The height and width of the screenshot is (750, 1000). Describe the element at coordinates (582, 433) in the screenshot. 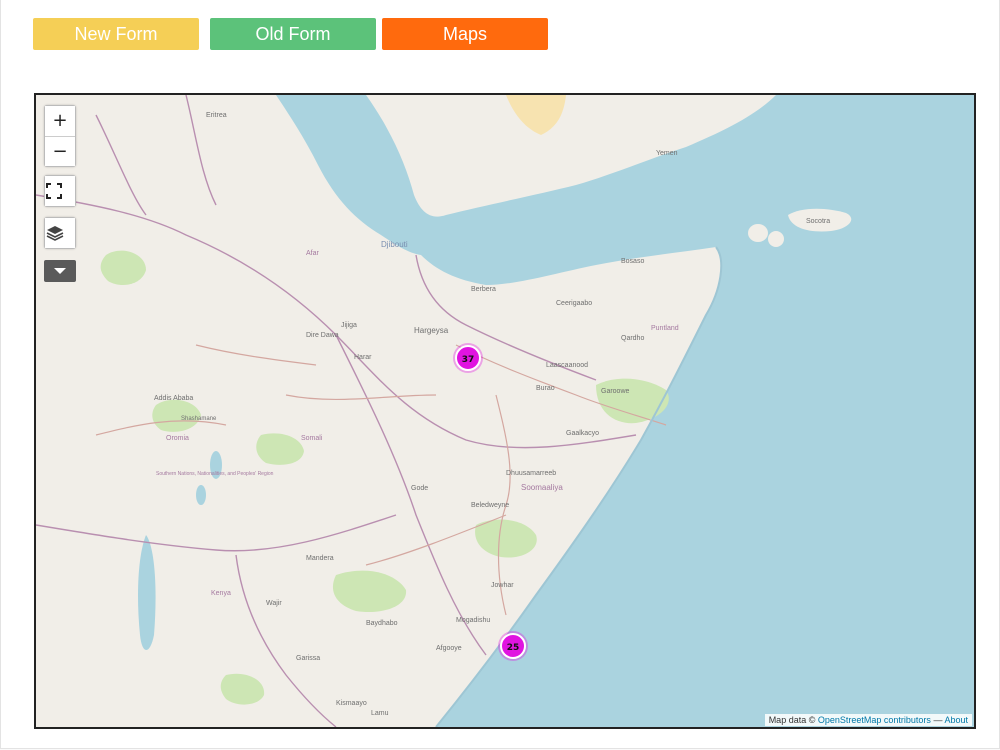

I see `svg-text: Gaalkacyo` at that location.